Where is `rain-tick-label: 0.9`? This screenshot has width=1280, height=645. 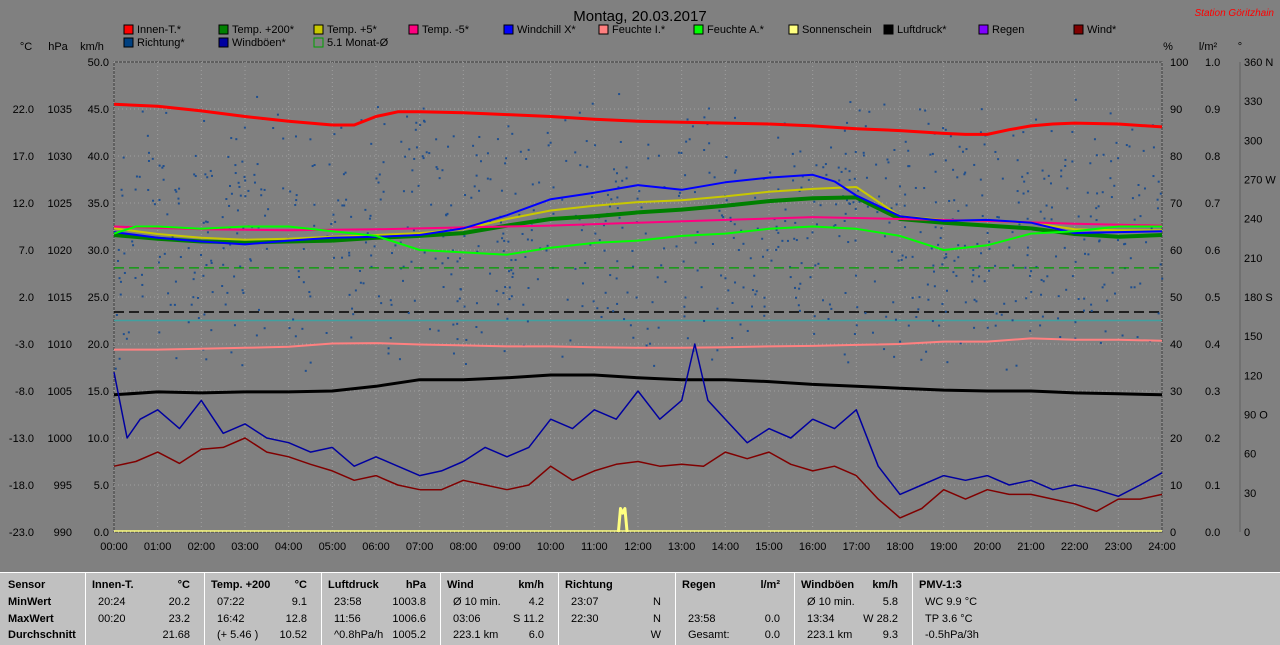 rain-tick-label: 0.9 is located at coordinates (1212, 110).